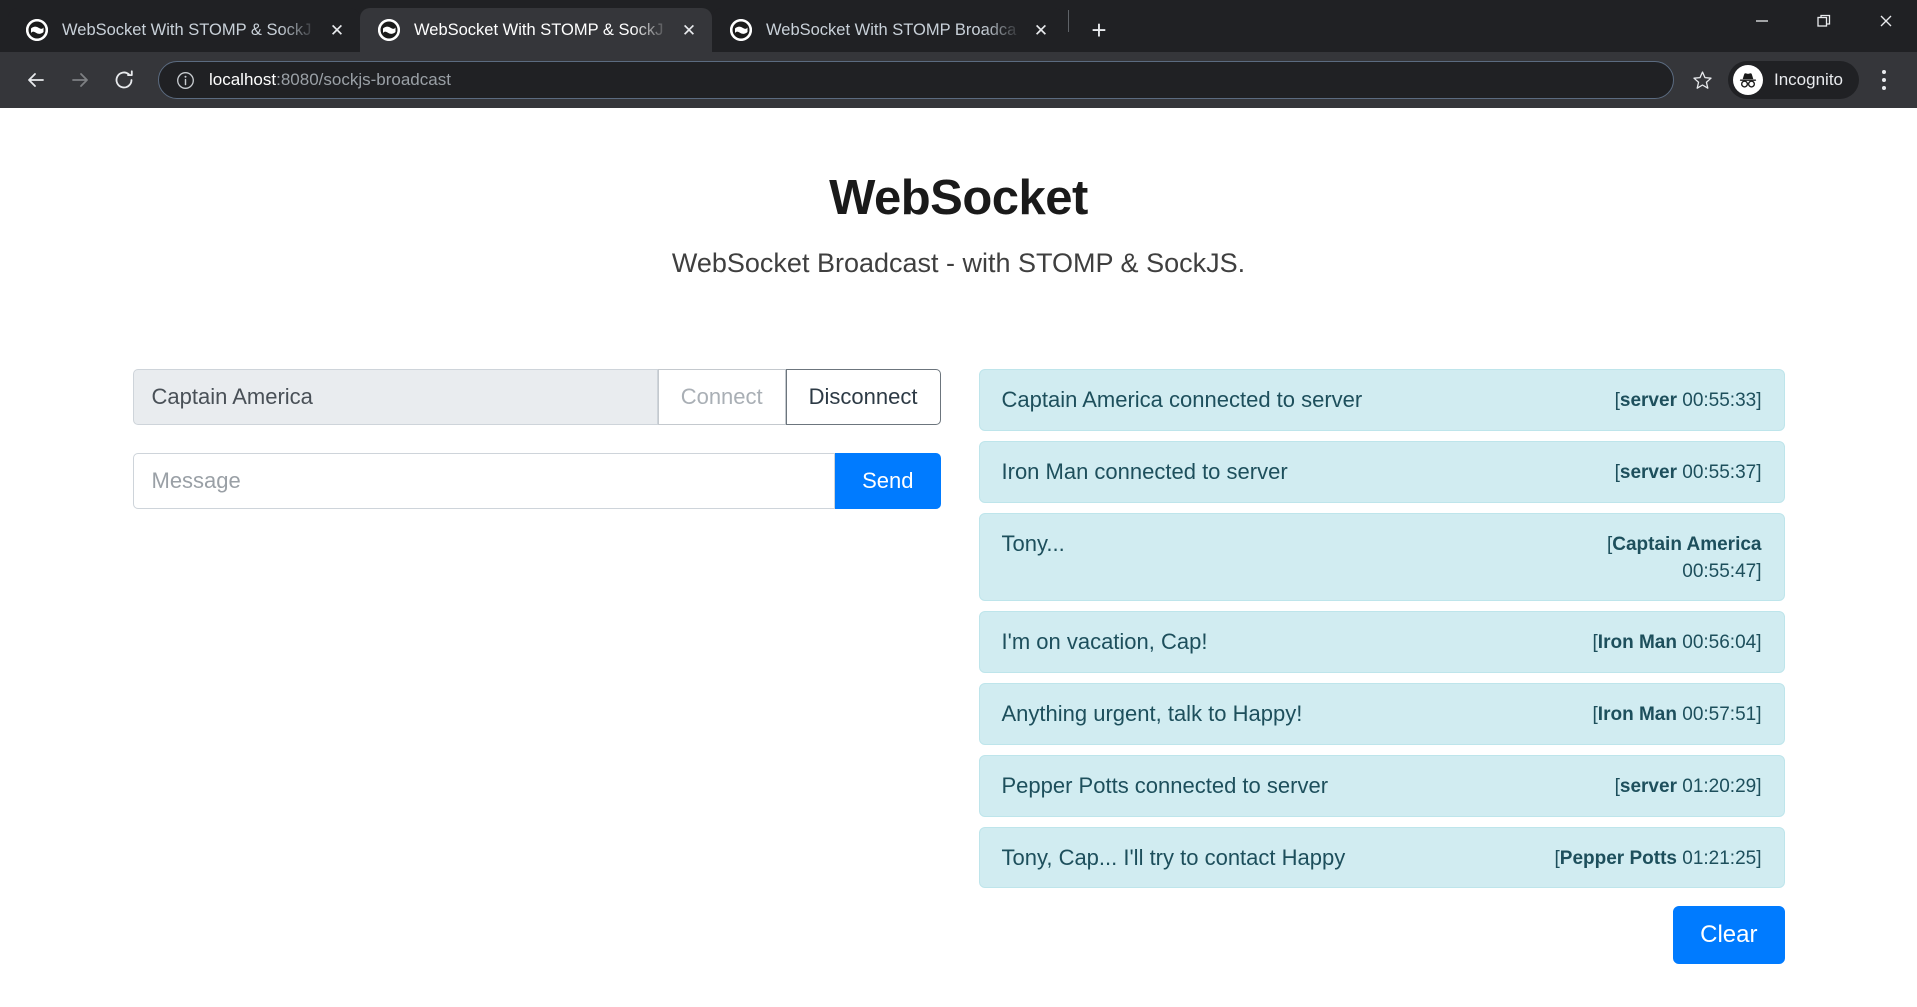 Image resolution: width=1917 pixels, height=1007 pixels. I want to click on message-text: Captain America connected to server, so click(1182, 399).